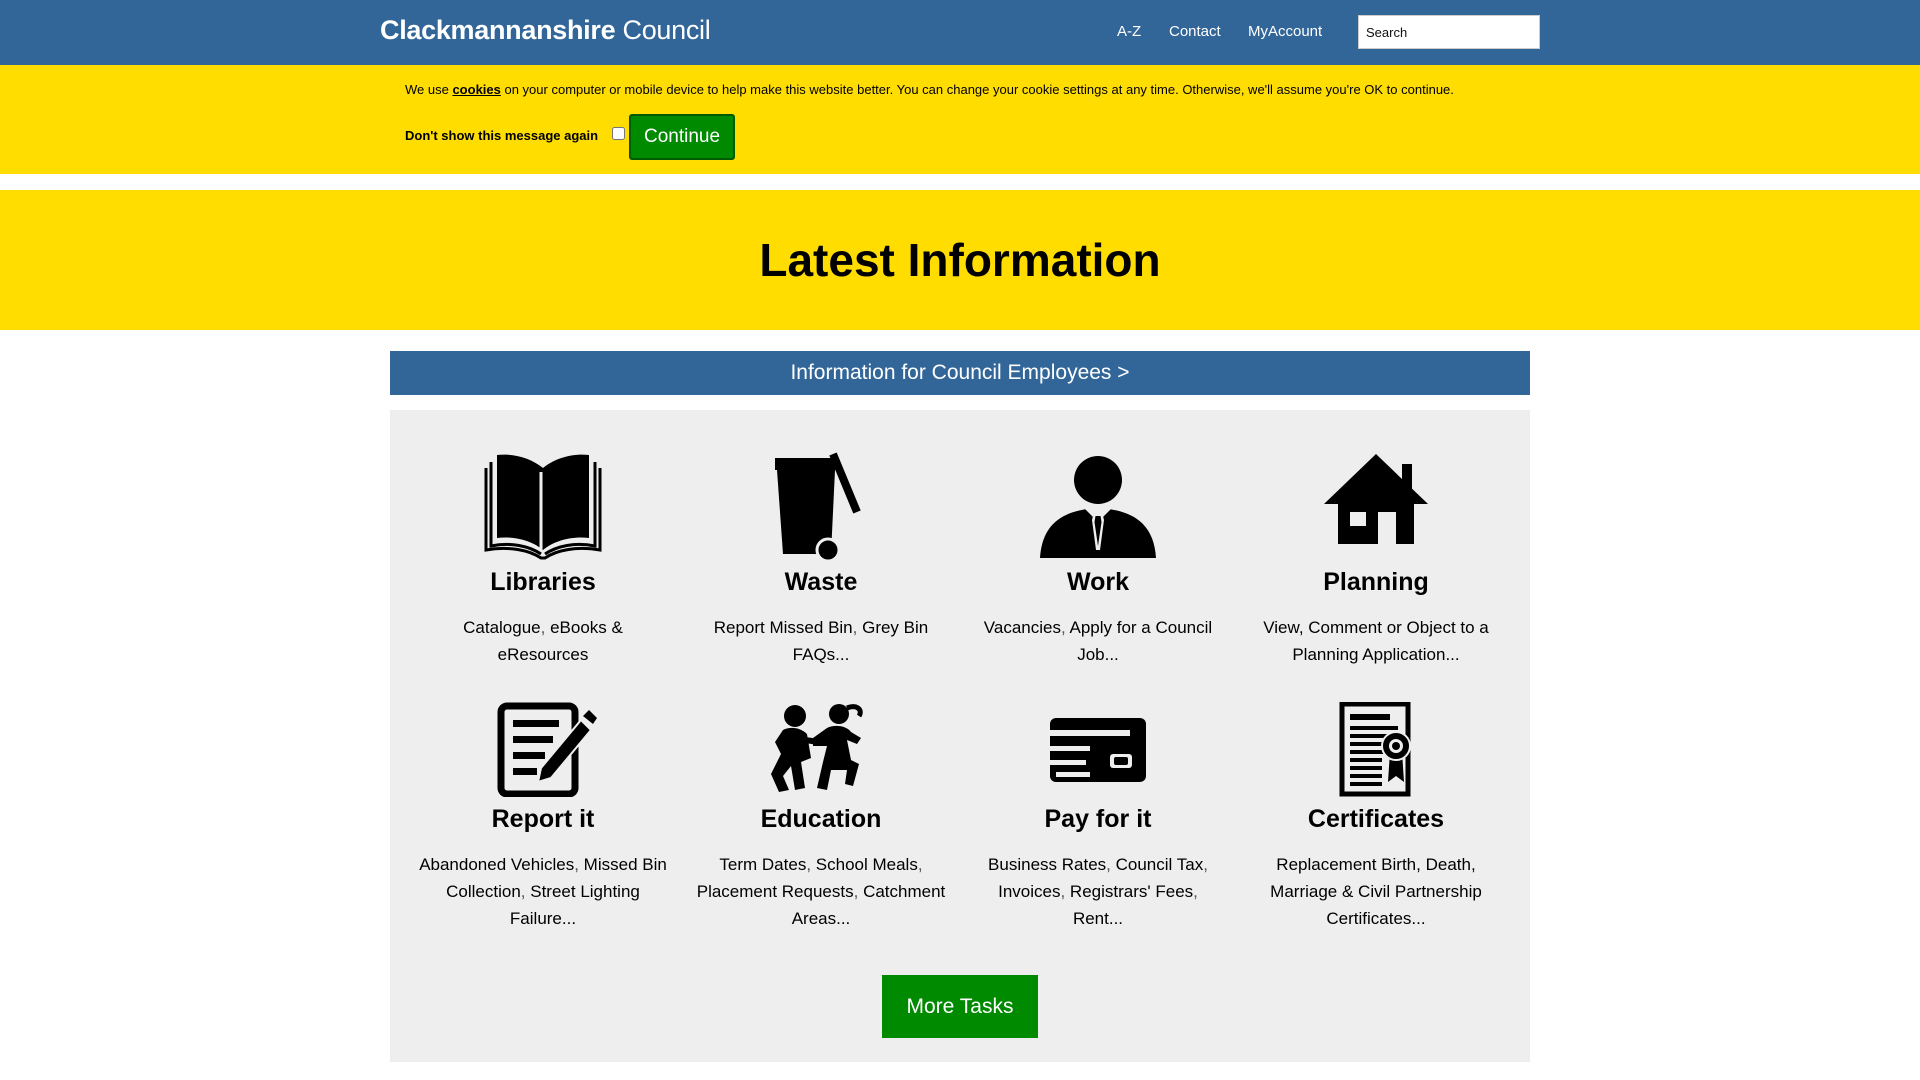 The image size is (1920, 1080). What do you see at coordinates (1047, 864) in the screenshot?
I see `business-rates-link: Business Rates` at bounding box center [1047, 864].